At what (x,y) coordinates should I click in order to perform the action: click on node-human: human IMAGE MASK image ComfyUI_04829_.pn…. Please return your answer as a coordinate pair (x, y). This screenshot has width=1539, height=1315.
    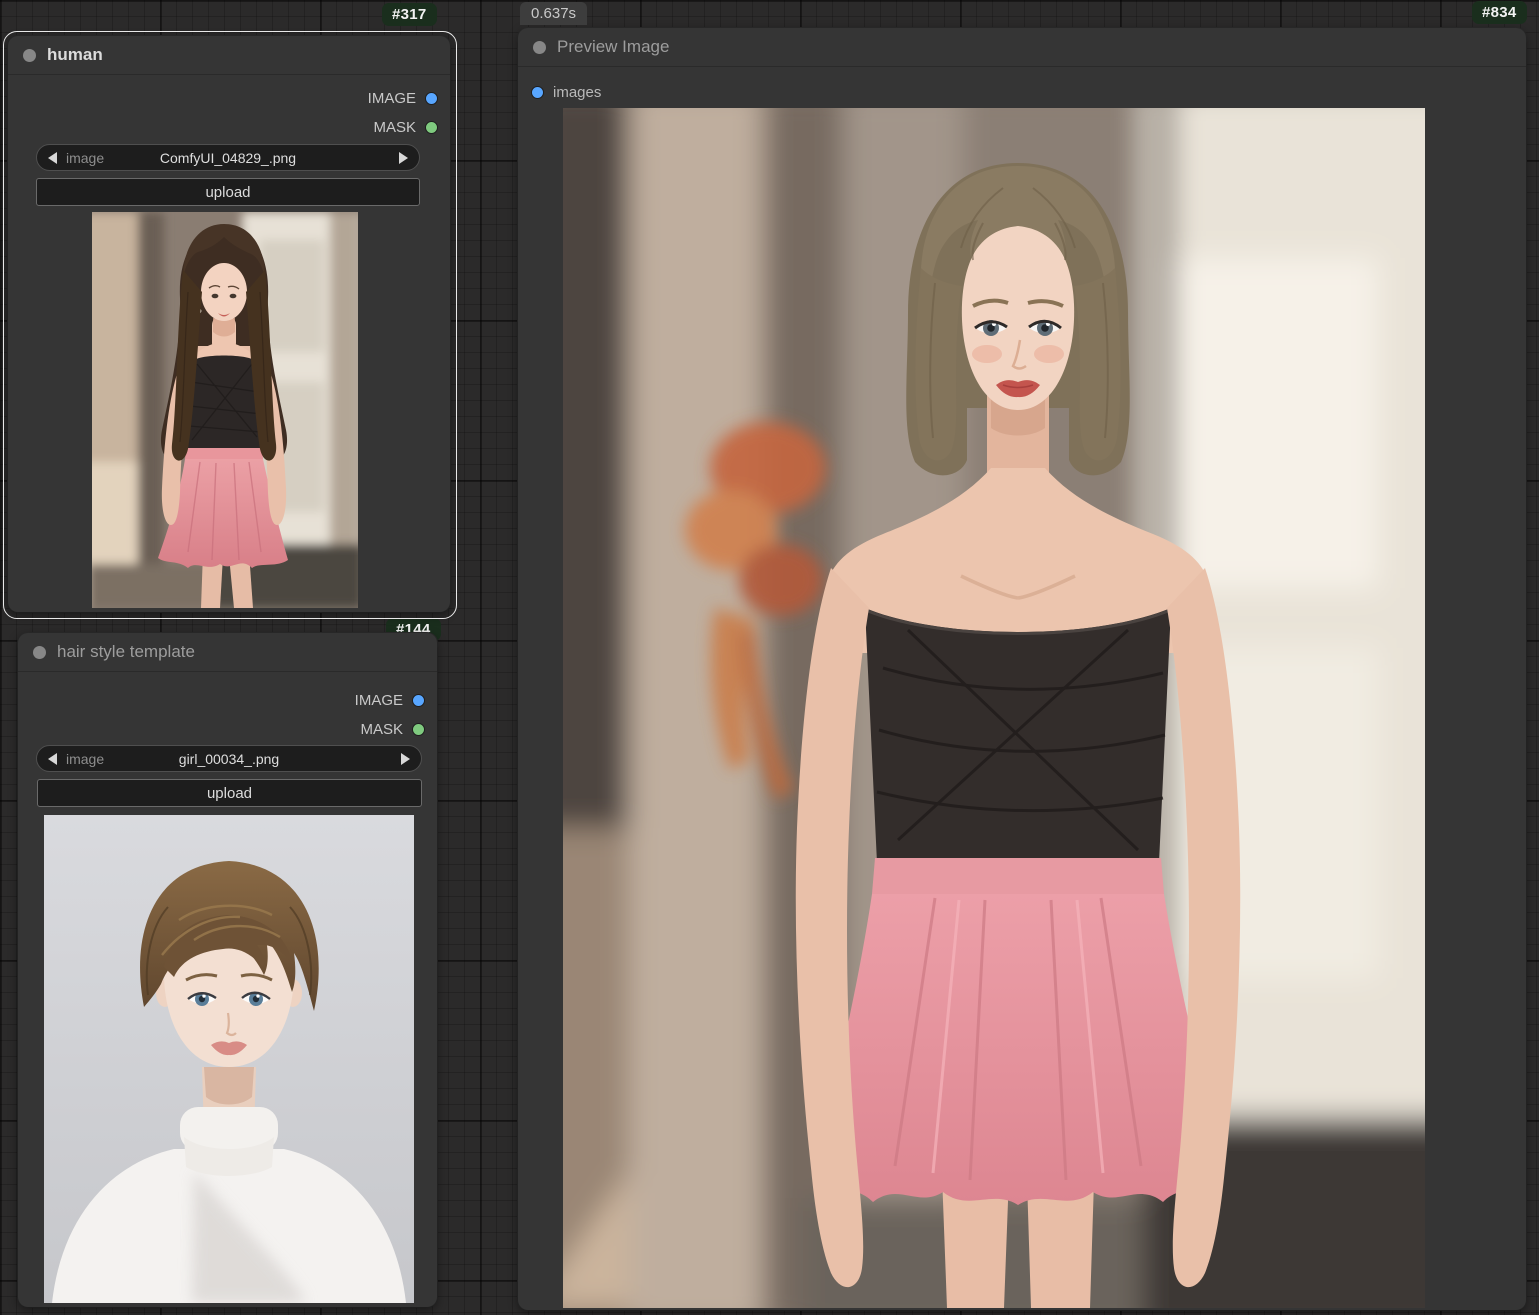
    Looking at the image, I should click on (229, 324).